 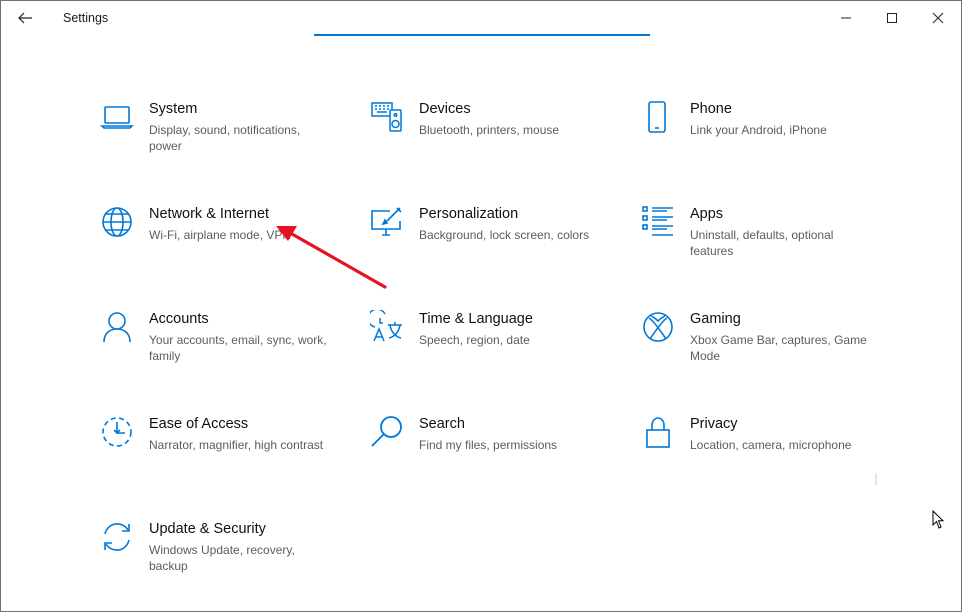 I want to click on tile-time-language: Time & Language Speech, region, date, so click(x=490, y=350).